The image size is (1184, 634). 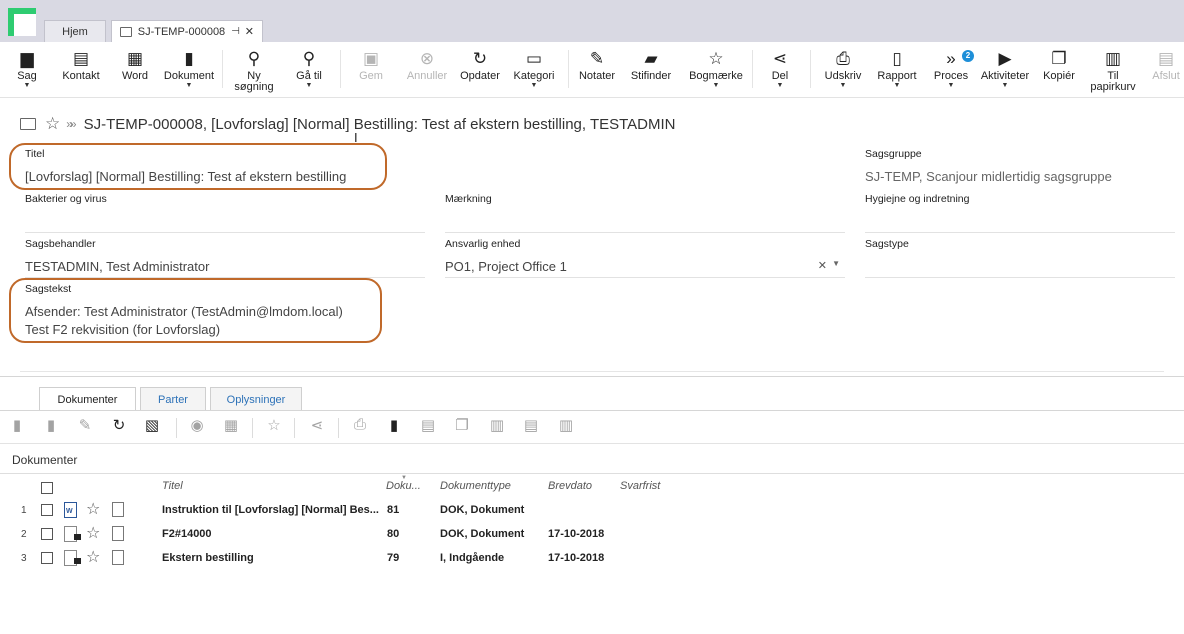 I want to click on tab-hjem: Hjem, so click(x=75, y=31).